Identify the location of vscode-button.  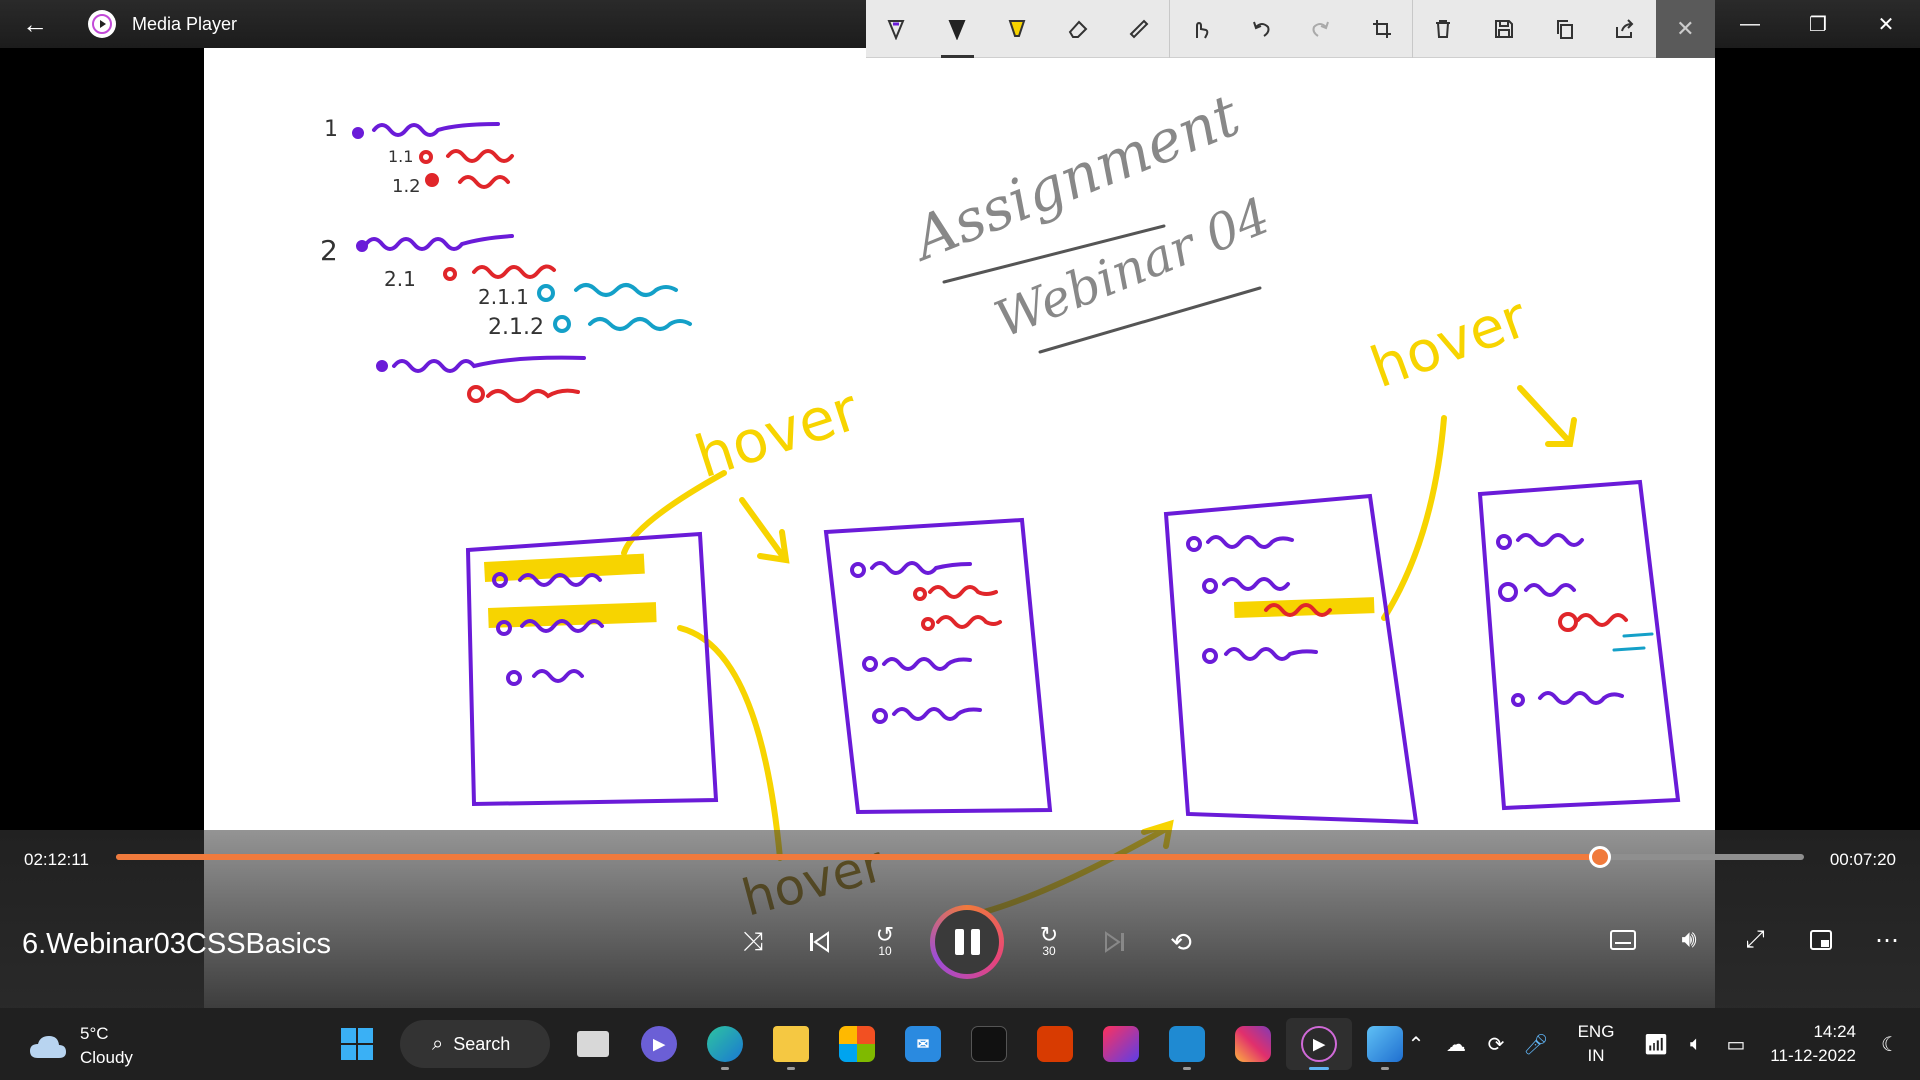
(1187, 1044).